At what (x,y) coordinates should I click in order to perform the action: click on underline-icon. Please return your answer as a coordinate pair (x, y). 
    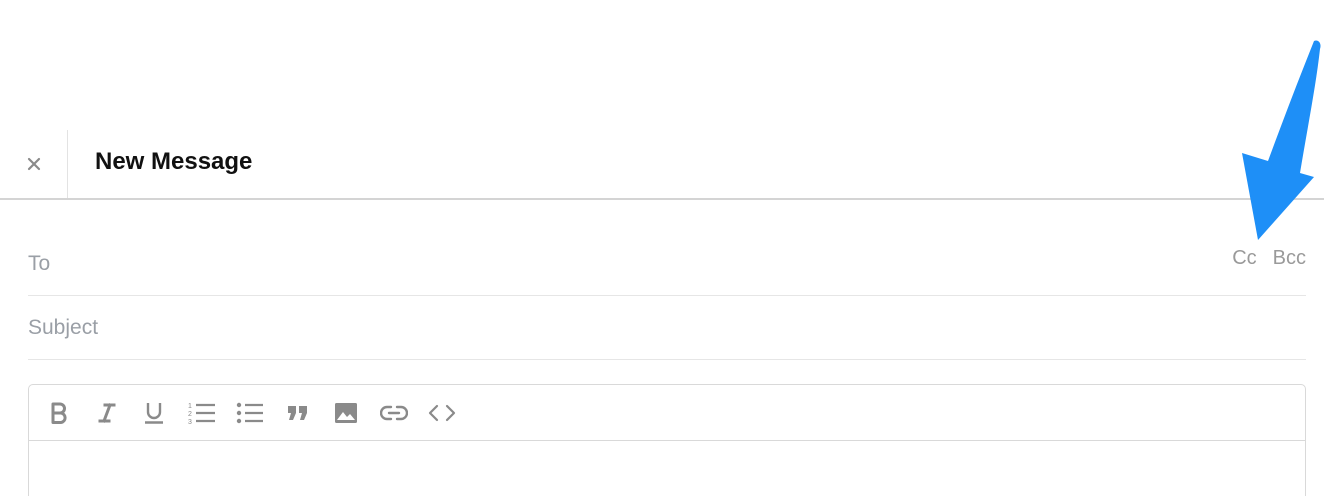
    Looking at the image, I should click on (154, 413).